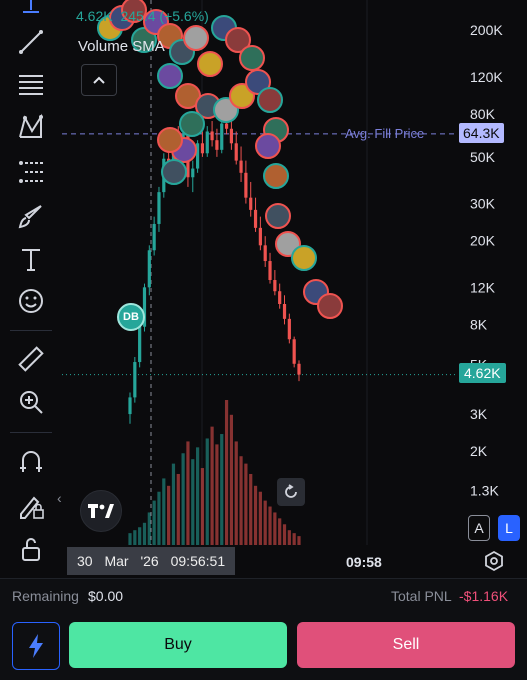 This screenshot has width=527, height=680. I want to click on magnet-icon, so click(31, 462).